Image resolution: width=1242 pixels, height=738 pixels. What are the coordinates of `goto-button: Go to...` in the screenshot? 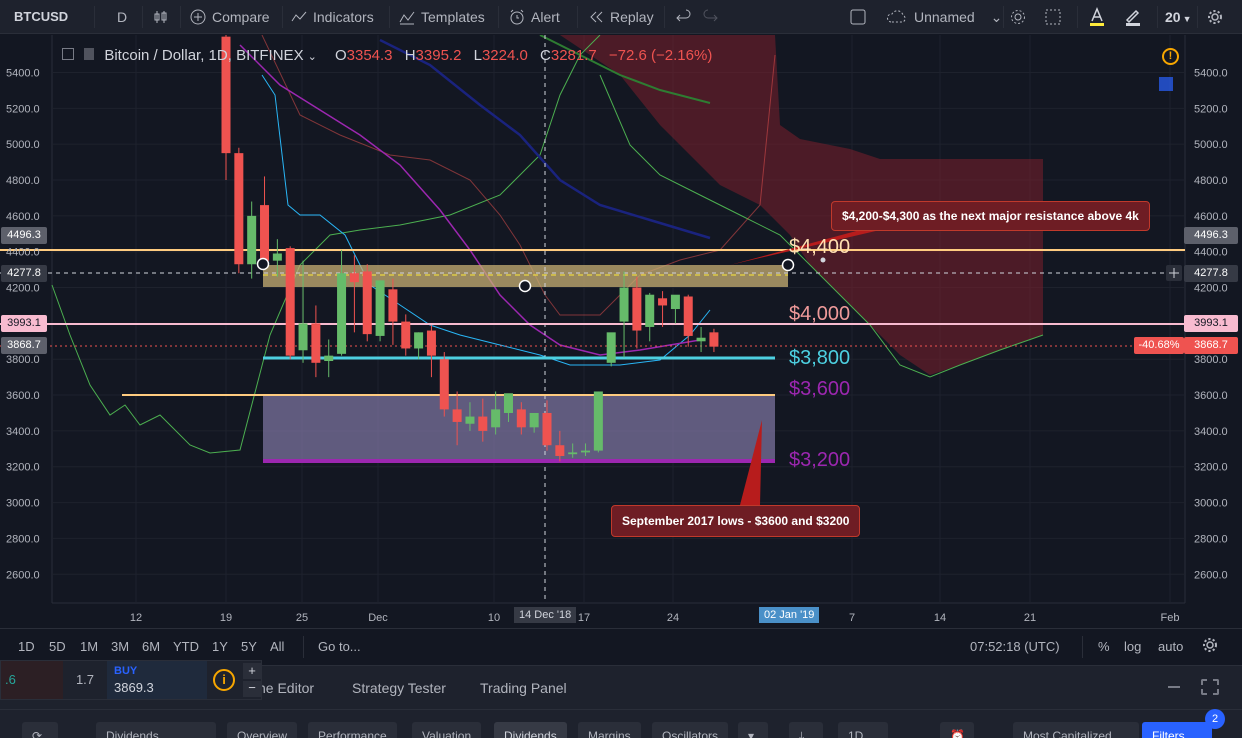 It's located at (339, 646).